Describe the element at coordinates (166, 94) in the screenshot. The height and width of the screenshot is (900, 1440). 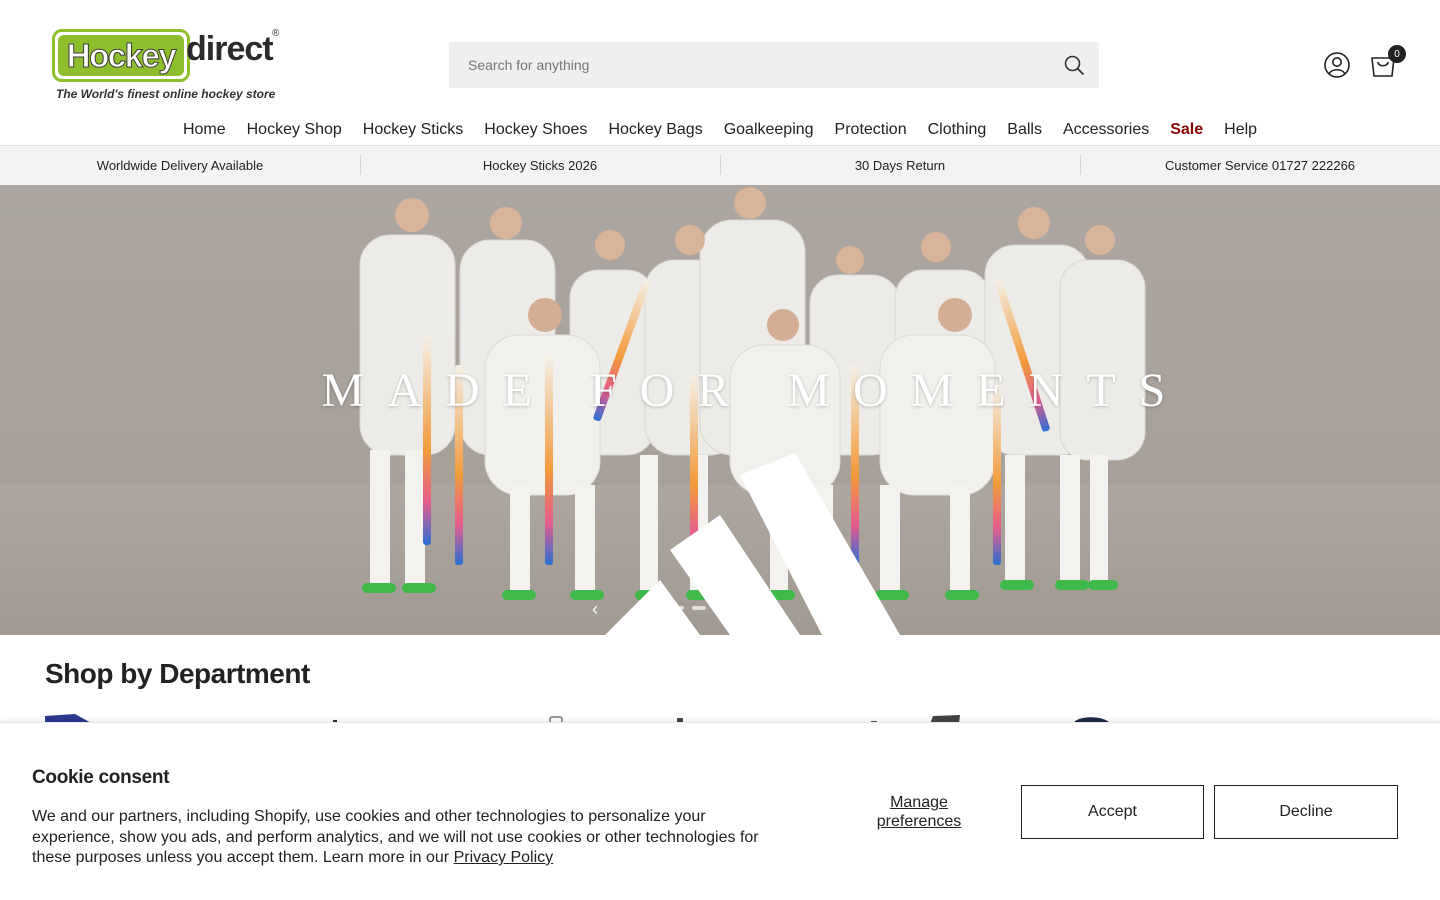
I see `logo-tagline: The World's finest online hockey store` at that location.